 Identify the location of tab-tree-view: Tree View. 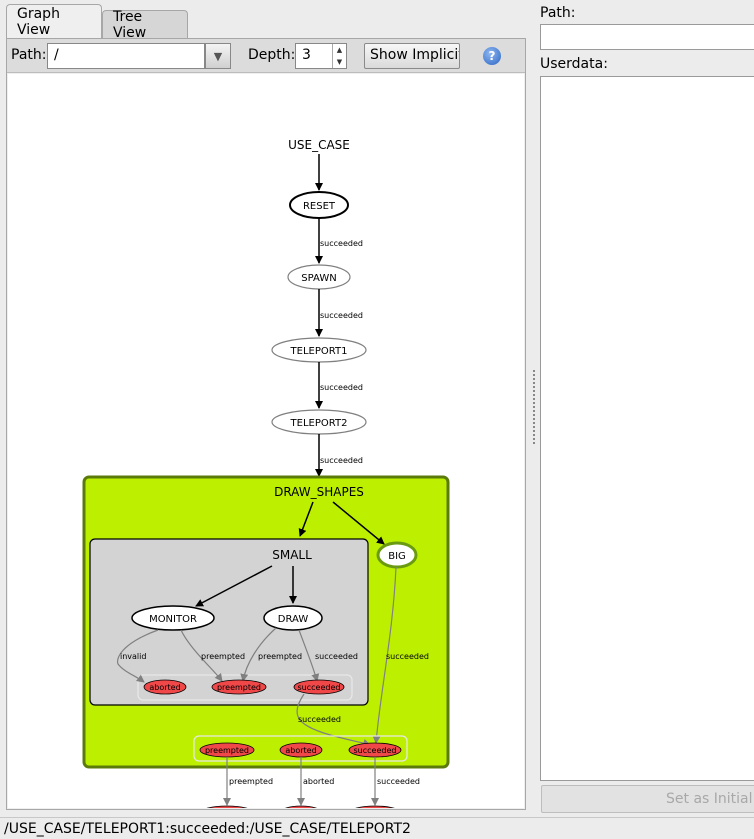
(145, 25).